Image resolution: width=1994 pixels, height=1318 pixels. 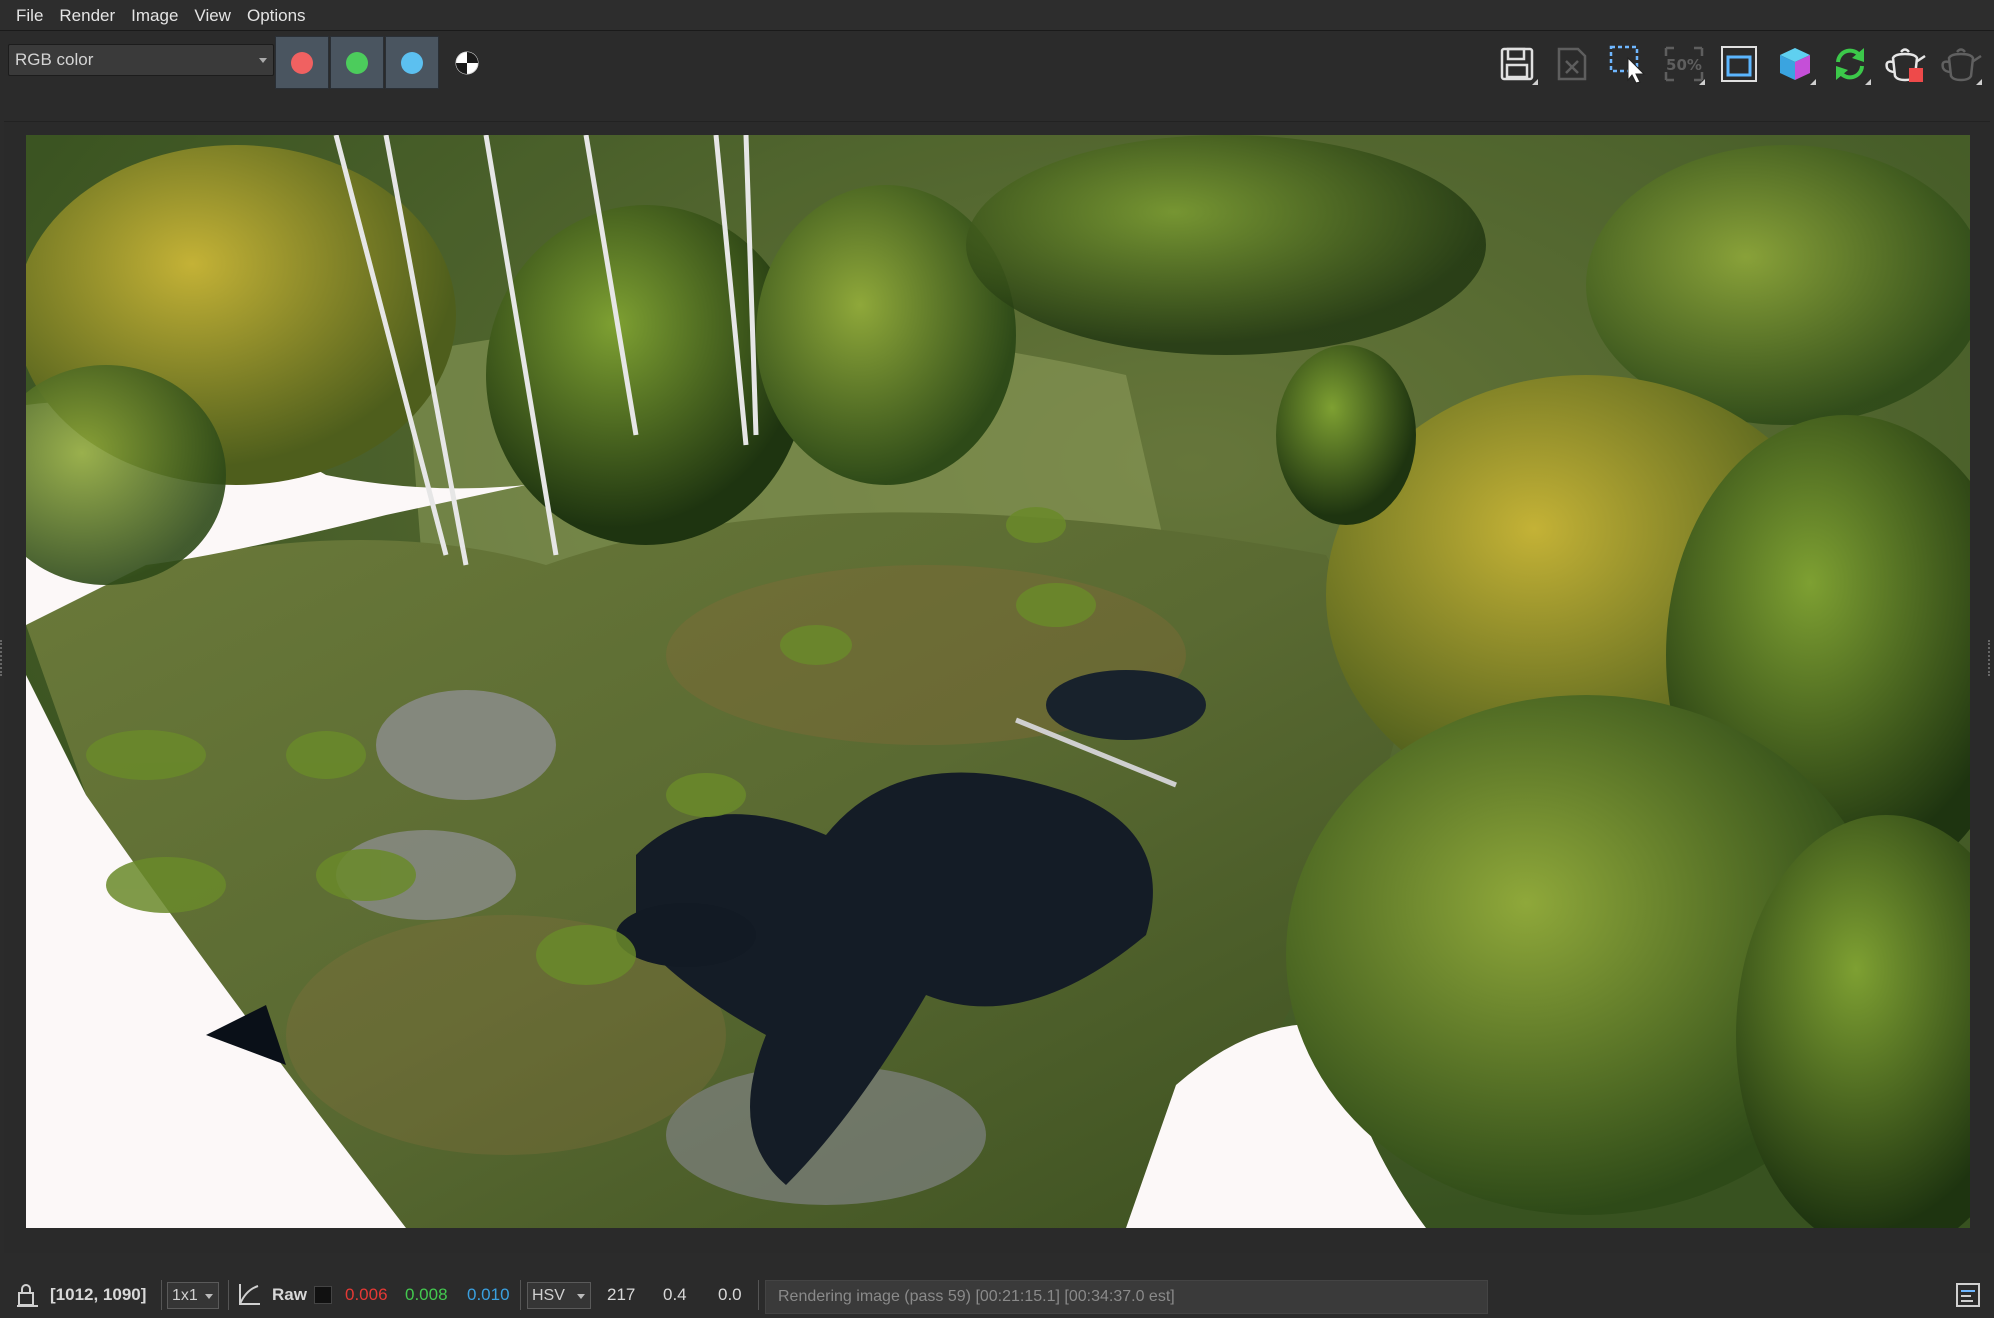 I want to click on zoom-50-icon: 50%, so click(x=1684, y=64).